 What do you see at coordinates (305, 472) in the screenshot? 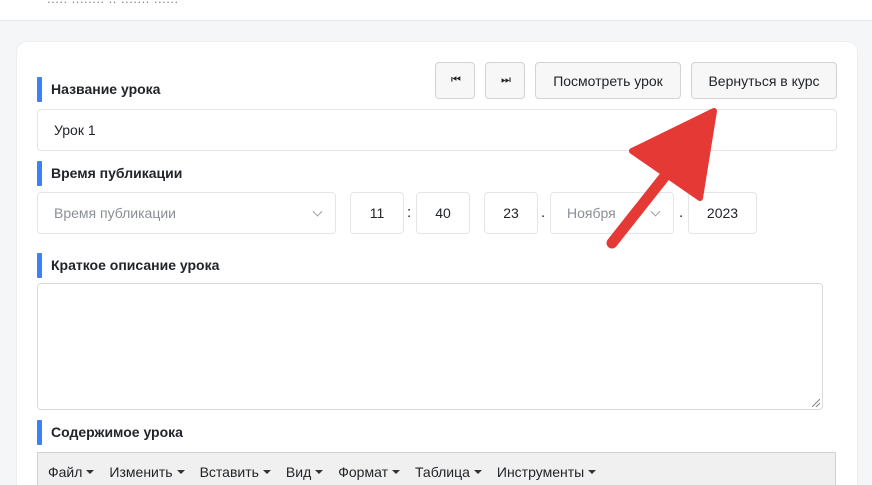
I see `menu-view: Вид` at bounding box center [305, 472].